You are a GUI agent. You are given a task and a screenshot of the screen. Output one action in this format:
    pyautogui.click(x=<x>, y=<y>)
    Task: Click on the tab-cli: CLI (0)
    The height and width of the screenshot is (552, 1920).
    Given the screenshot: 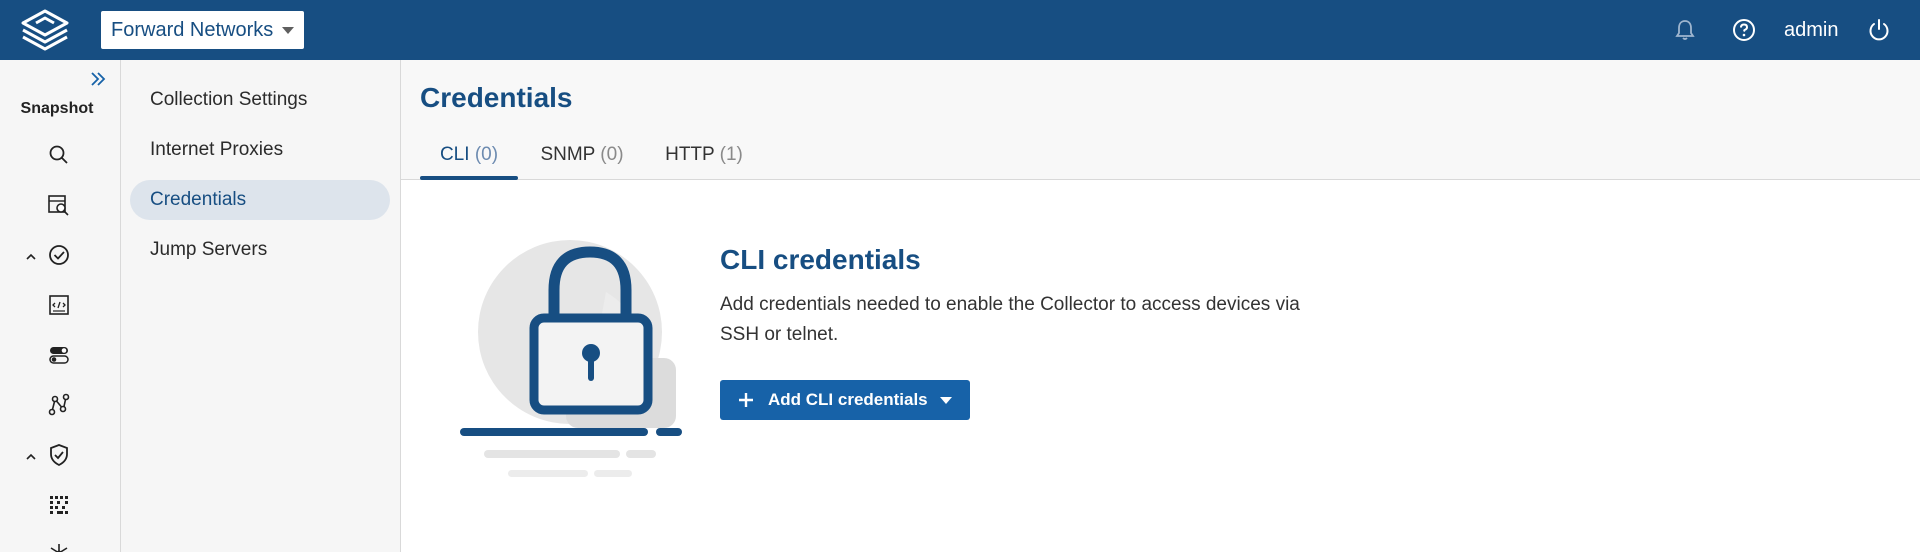 What is the action you would take?
    pyautogui.click(x=469, y=162)
    